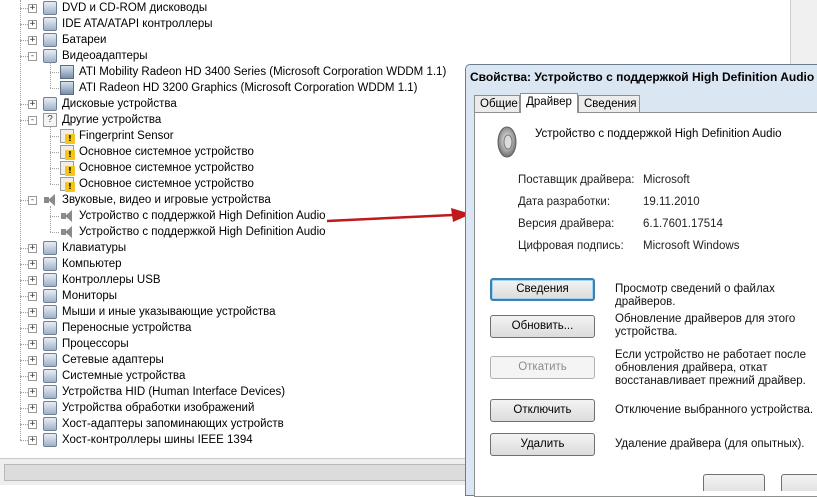  Describe the element at coordinates (542, 367) in the screenshot. I see `rollback-driver-button: Откатить` at that location.